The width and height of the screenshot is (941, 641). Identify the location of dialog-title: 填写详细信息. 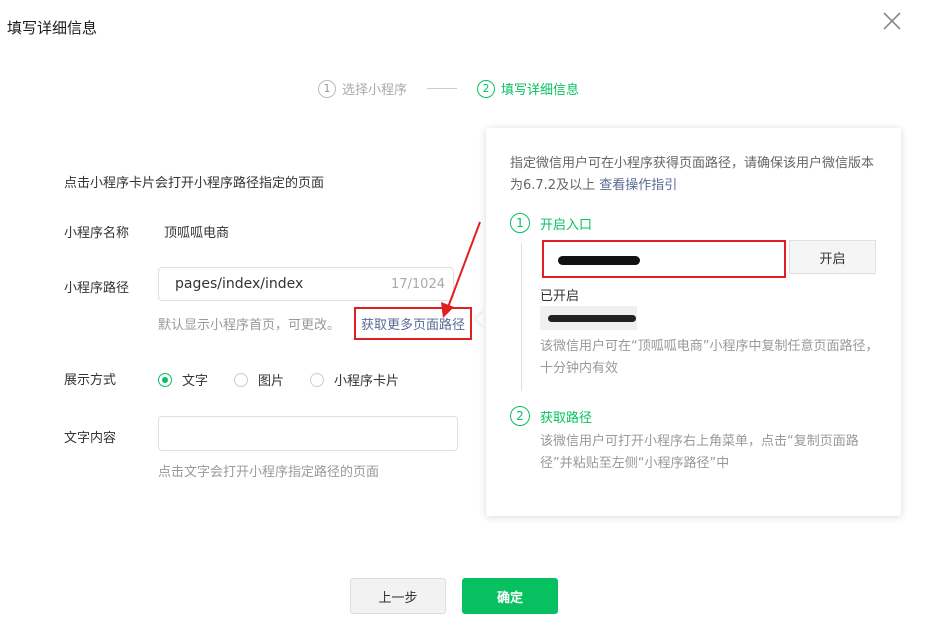
(52, 28).